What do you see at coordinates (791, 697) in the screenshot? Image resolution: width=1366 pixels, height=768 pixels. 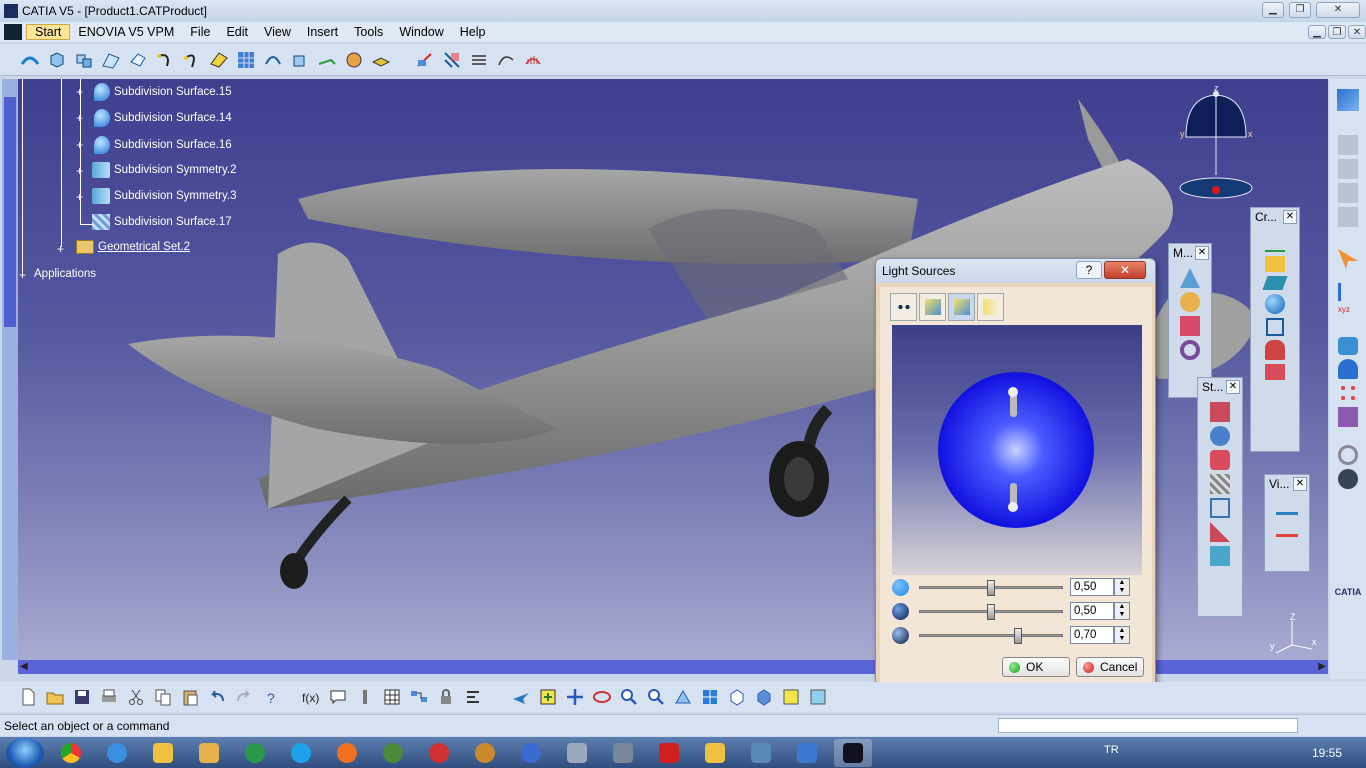 I see `hide-show-icon` at bounding box center [791, 697].